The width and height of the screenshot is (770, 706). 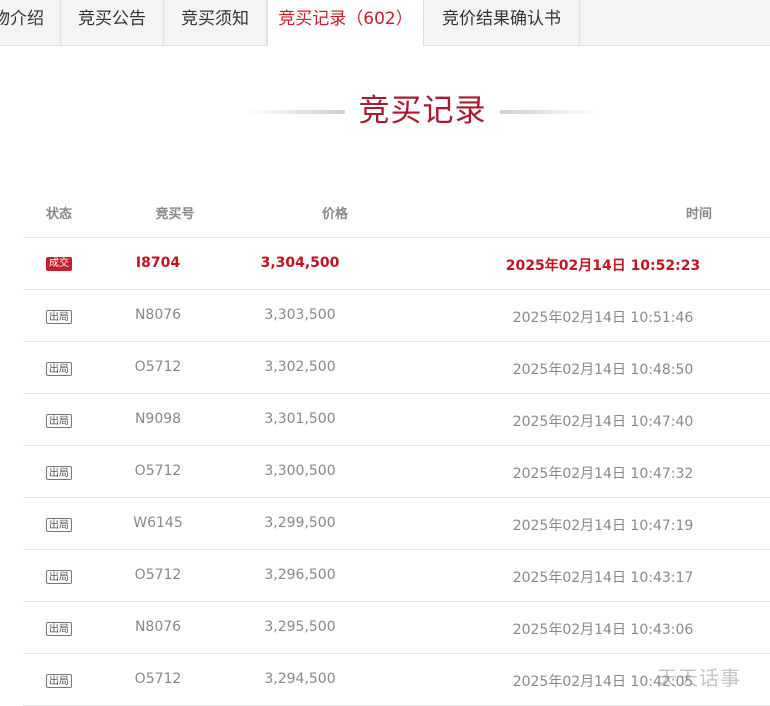 What do you see at coordinates (603, 422) in the screenshot?
I see `time-cell: 2025年02月14日 10:47:40` at bounding box center [603, 422].